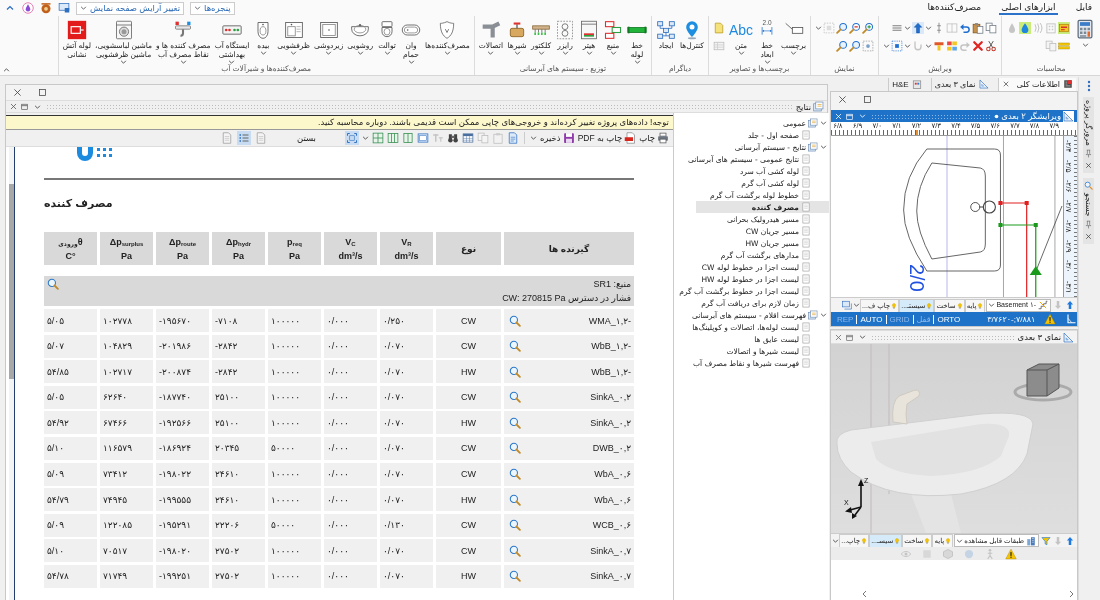 This screenshot has width=1100, height=600. Describe the element at coordinates (991, 46) in the screenshot. I see `scissors-icon` at that location.